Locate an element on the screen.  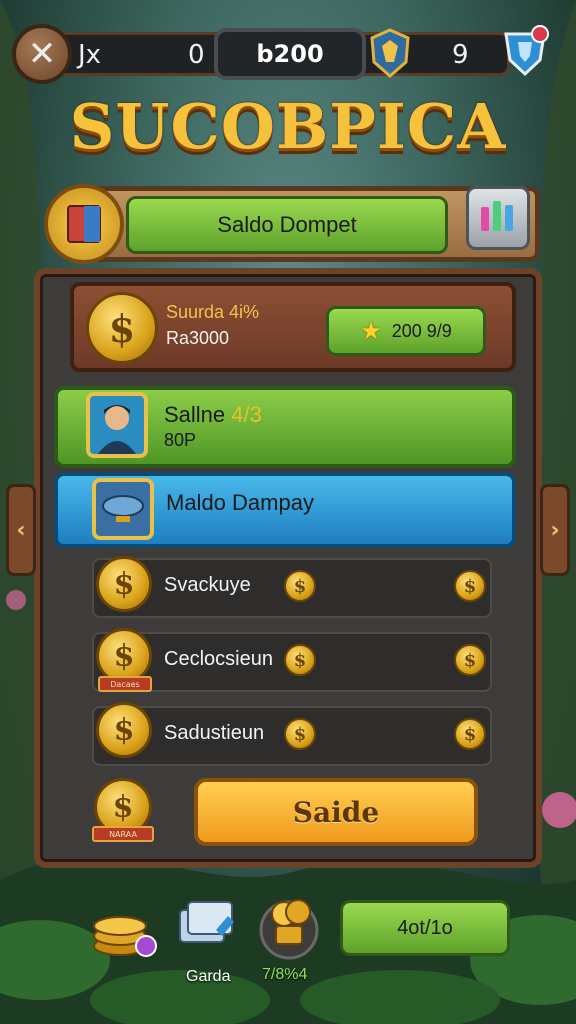
avatar is located at coordinates (117, 425).